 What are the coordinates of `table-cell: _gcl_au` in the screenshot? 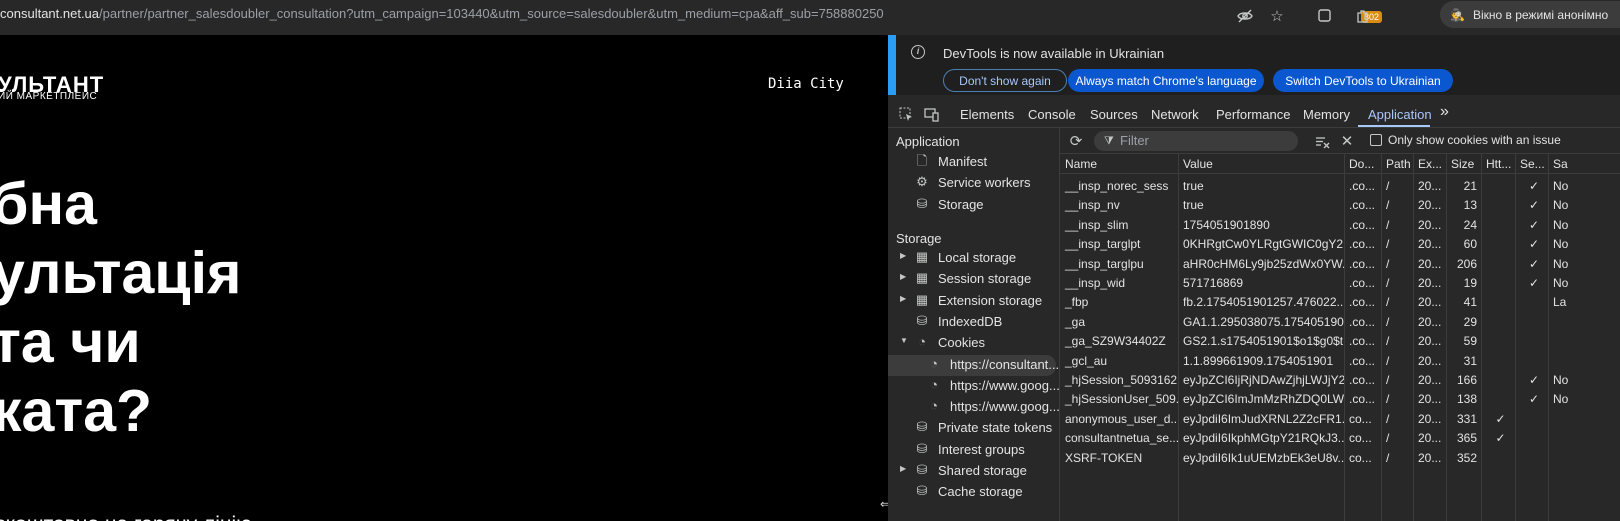 It's located at (1086, 360).